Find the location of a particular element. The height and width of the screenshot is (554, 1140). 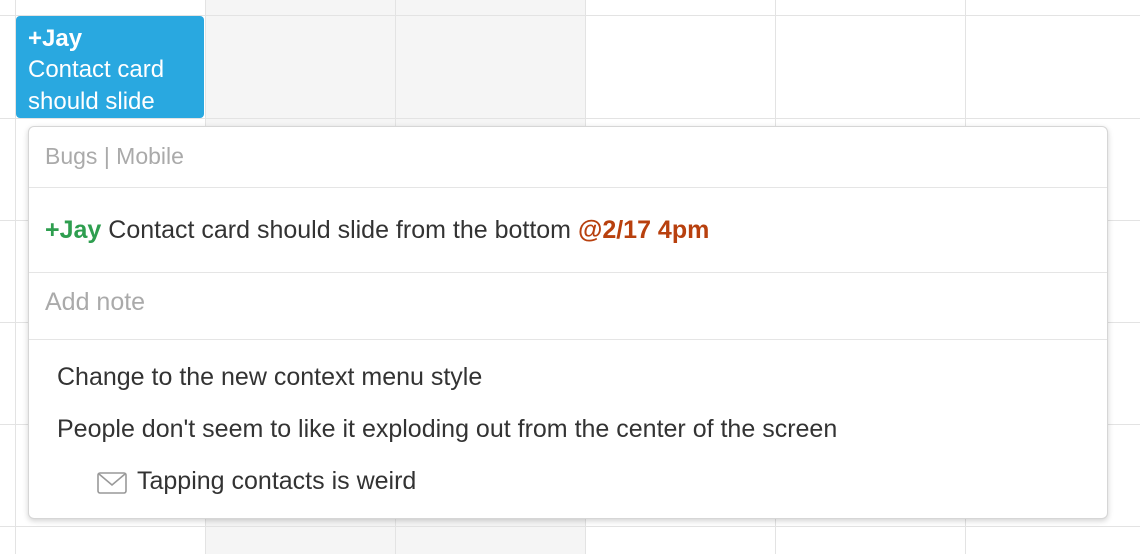

task-assignee: +Jay is located at coordinates (73, 230).